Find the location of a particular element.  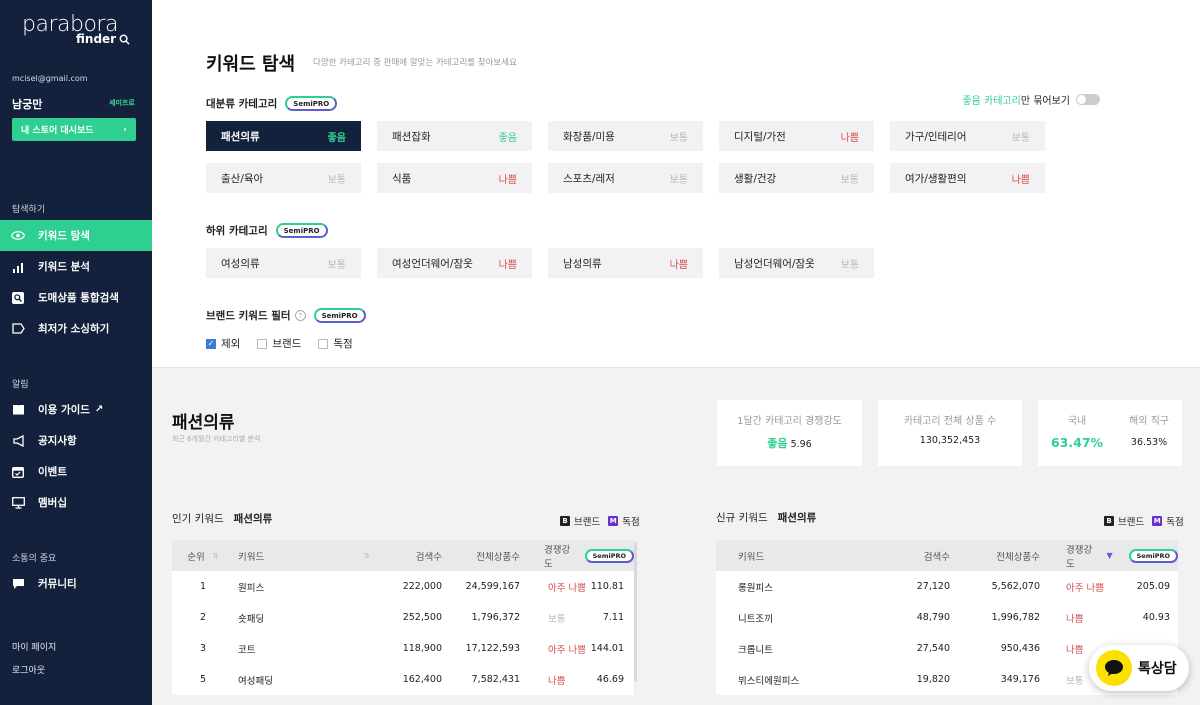

nav-community: 커뮤니티 is located at coordinates (76, 583).